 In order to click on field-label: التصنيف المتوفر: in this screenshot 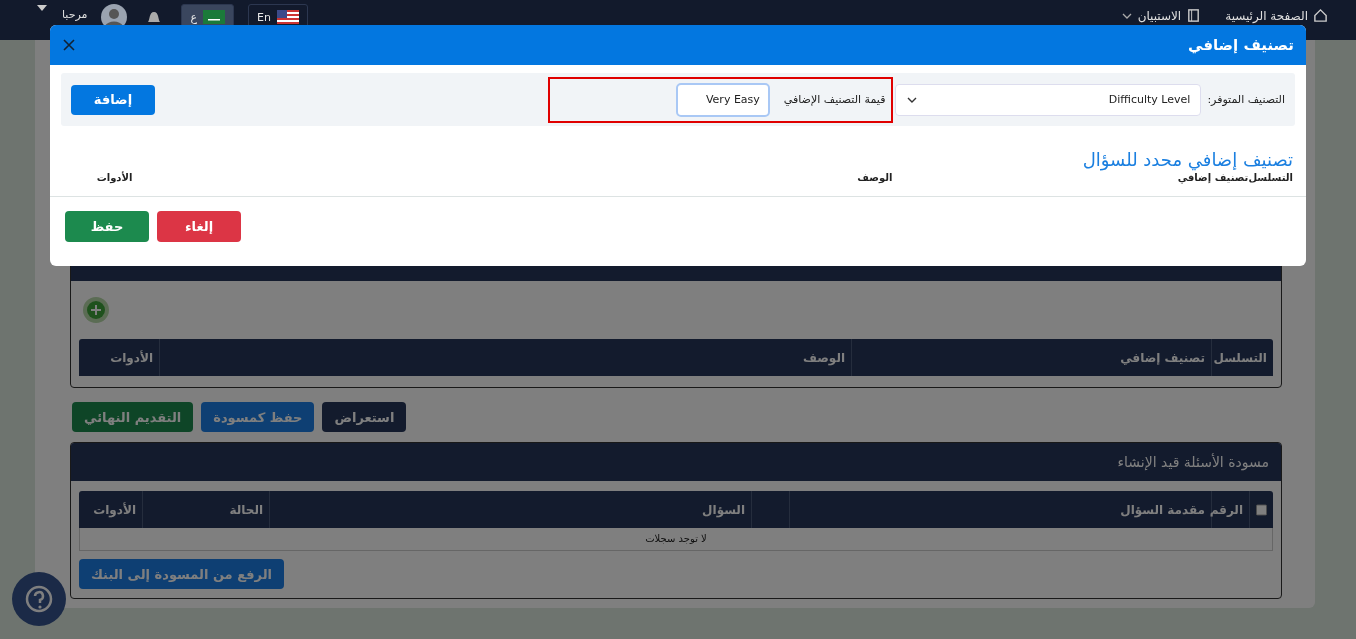, I will do `click(1246, 99)`.